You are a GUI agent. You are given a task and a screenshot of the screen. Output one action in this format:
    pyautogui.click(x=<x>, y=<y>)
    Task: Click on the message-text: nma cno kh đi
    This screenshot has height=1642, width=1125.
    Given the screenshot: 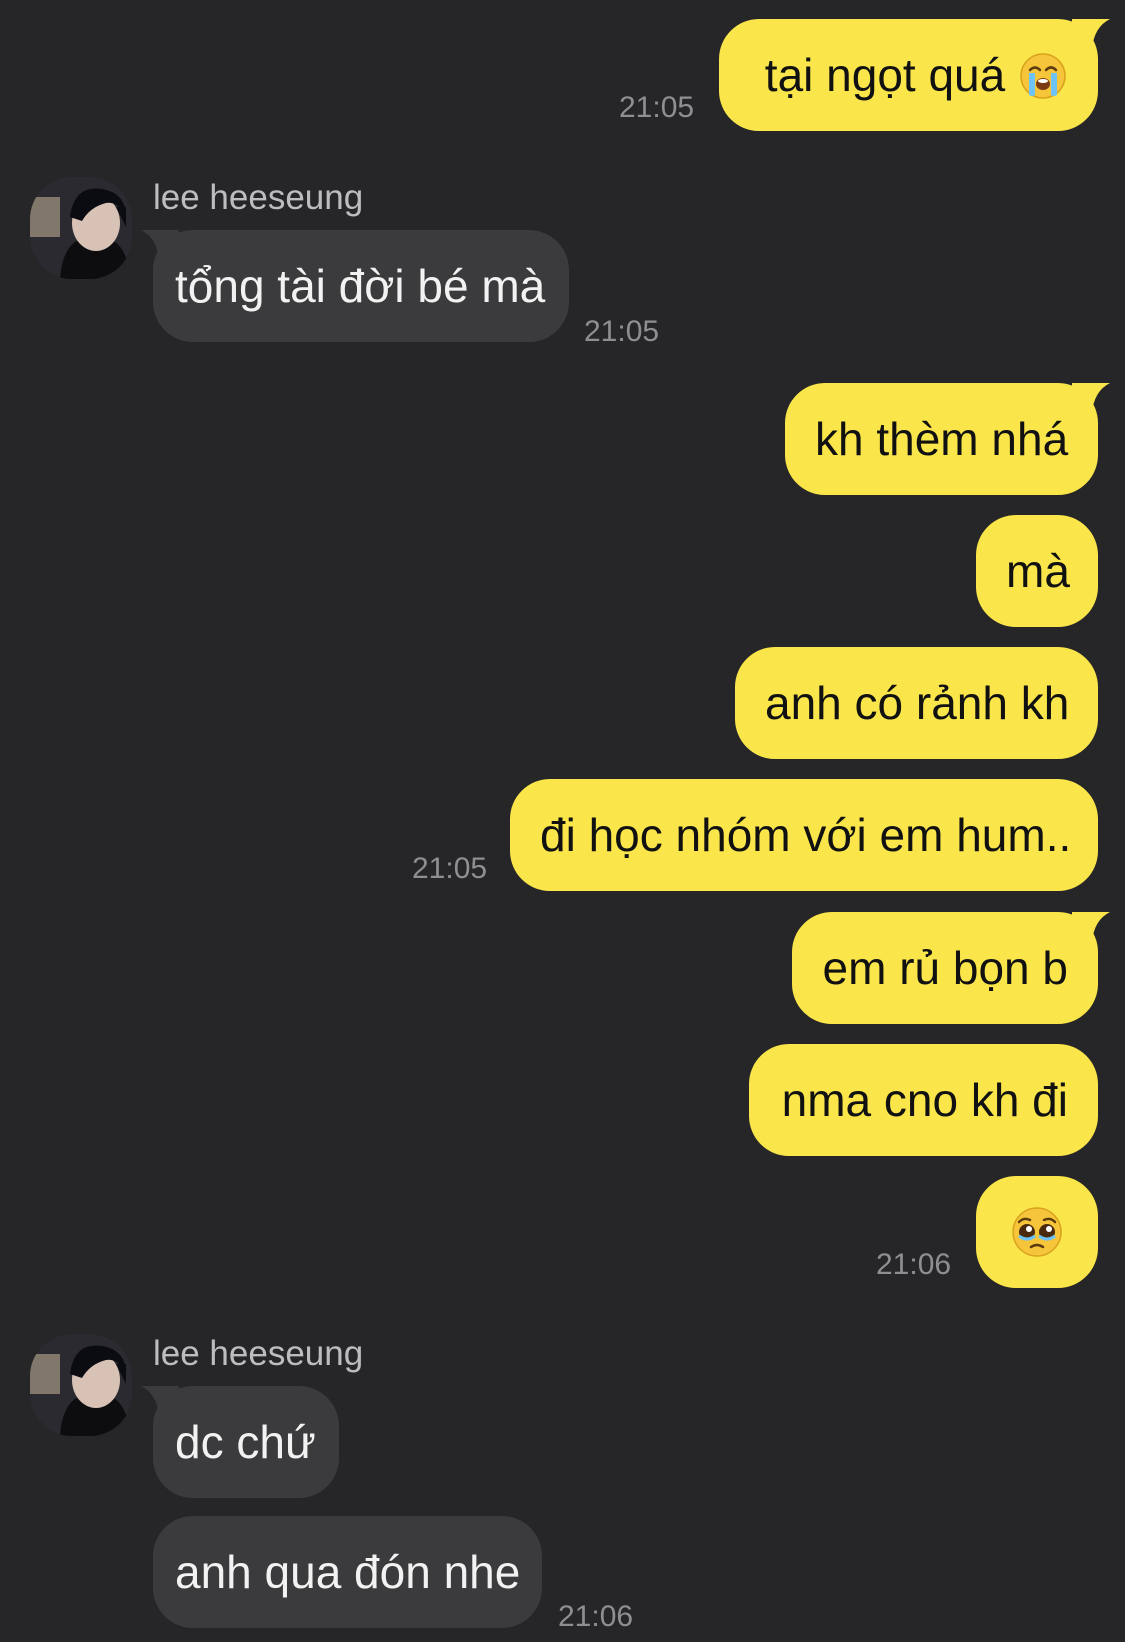 What is the action you would take?
    pyautogui.click(x=924, y=1100)
    